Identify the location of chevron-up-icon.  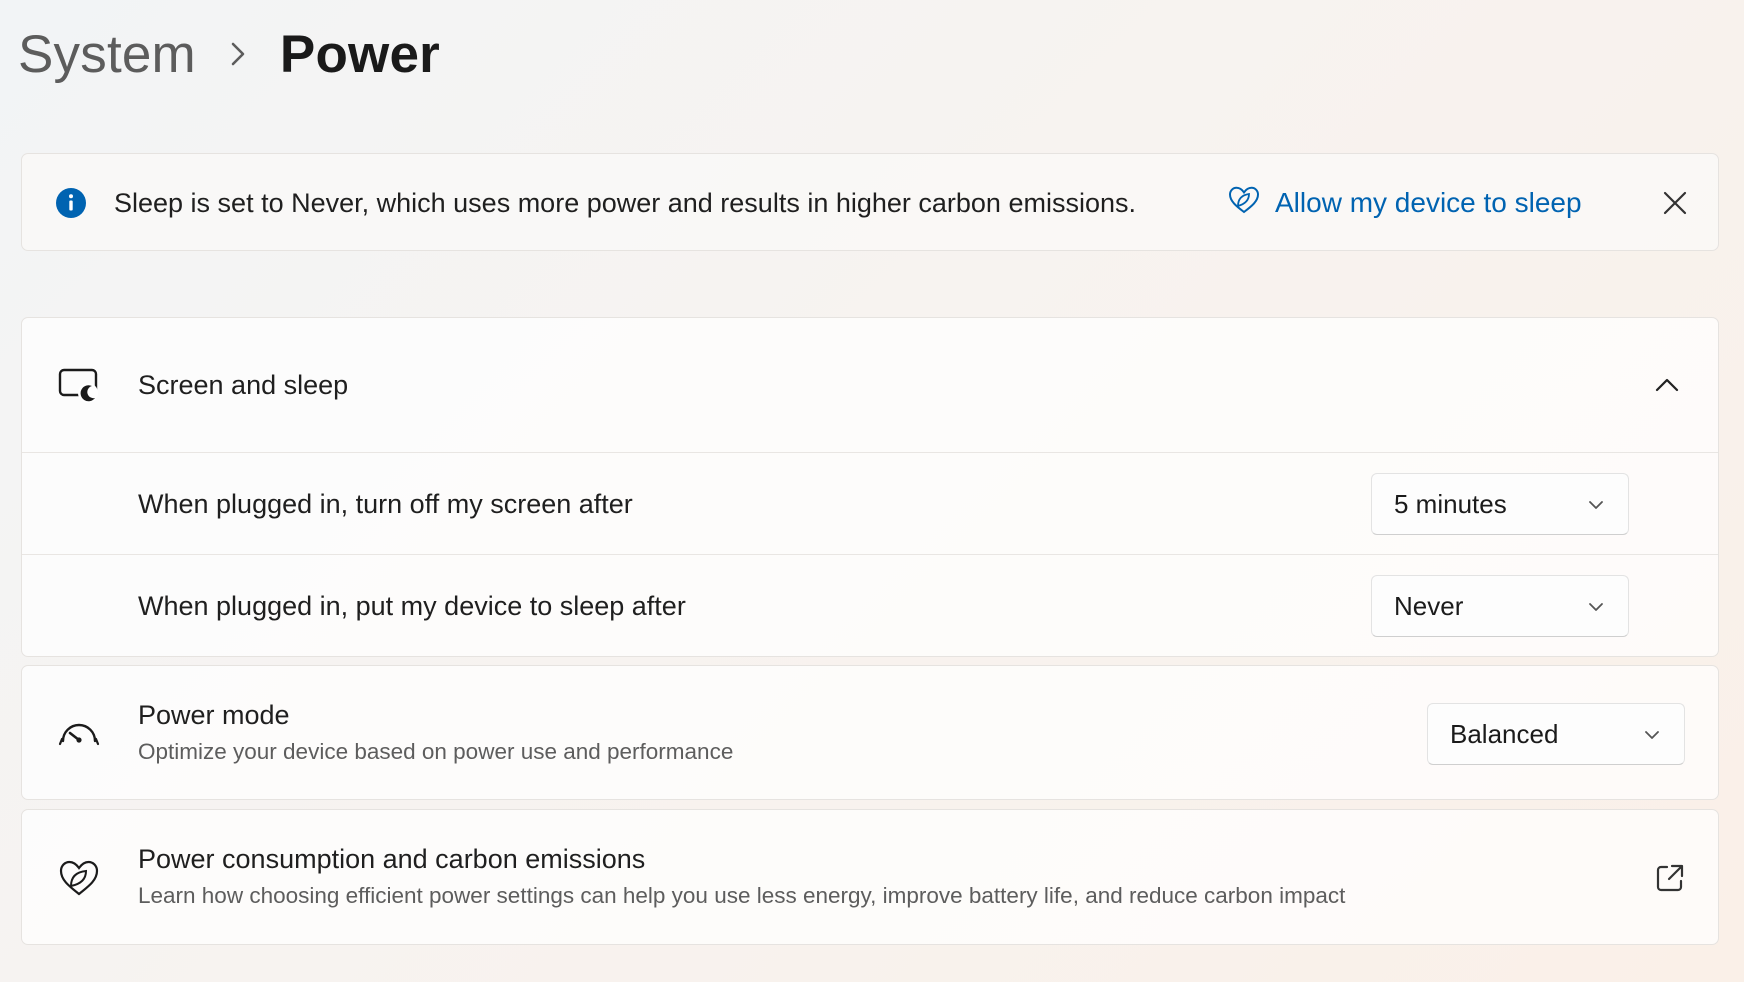
(1667, 385).